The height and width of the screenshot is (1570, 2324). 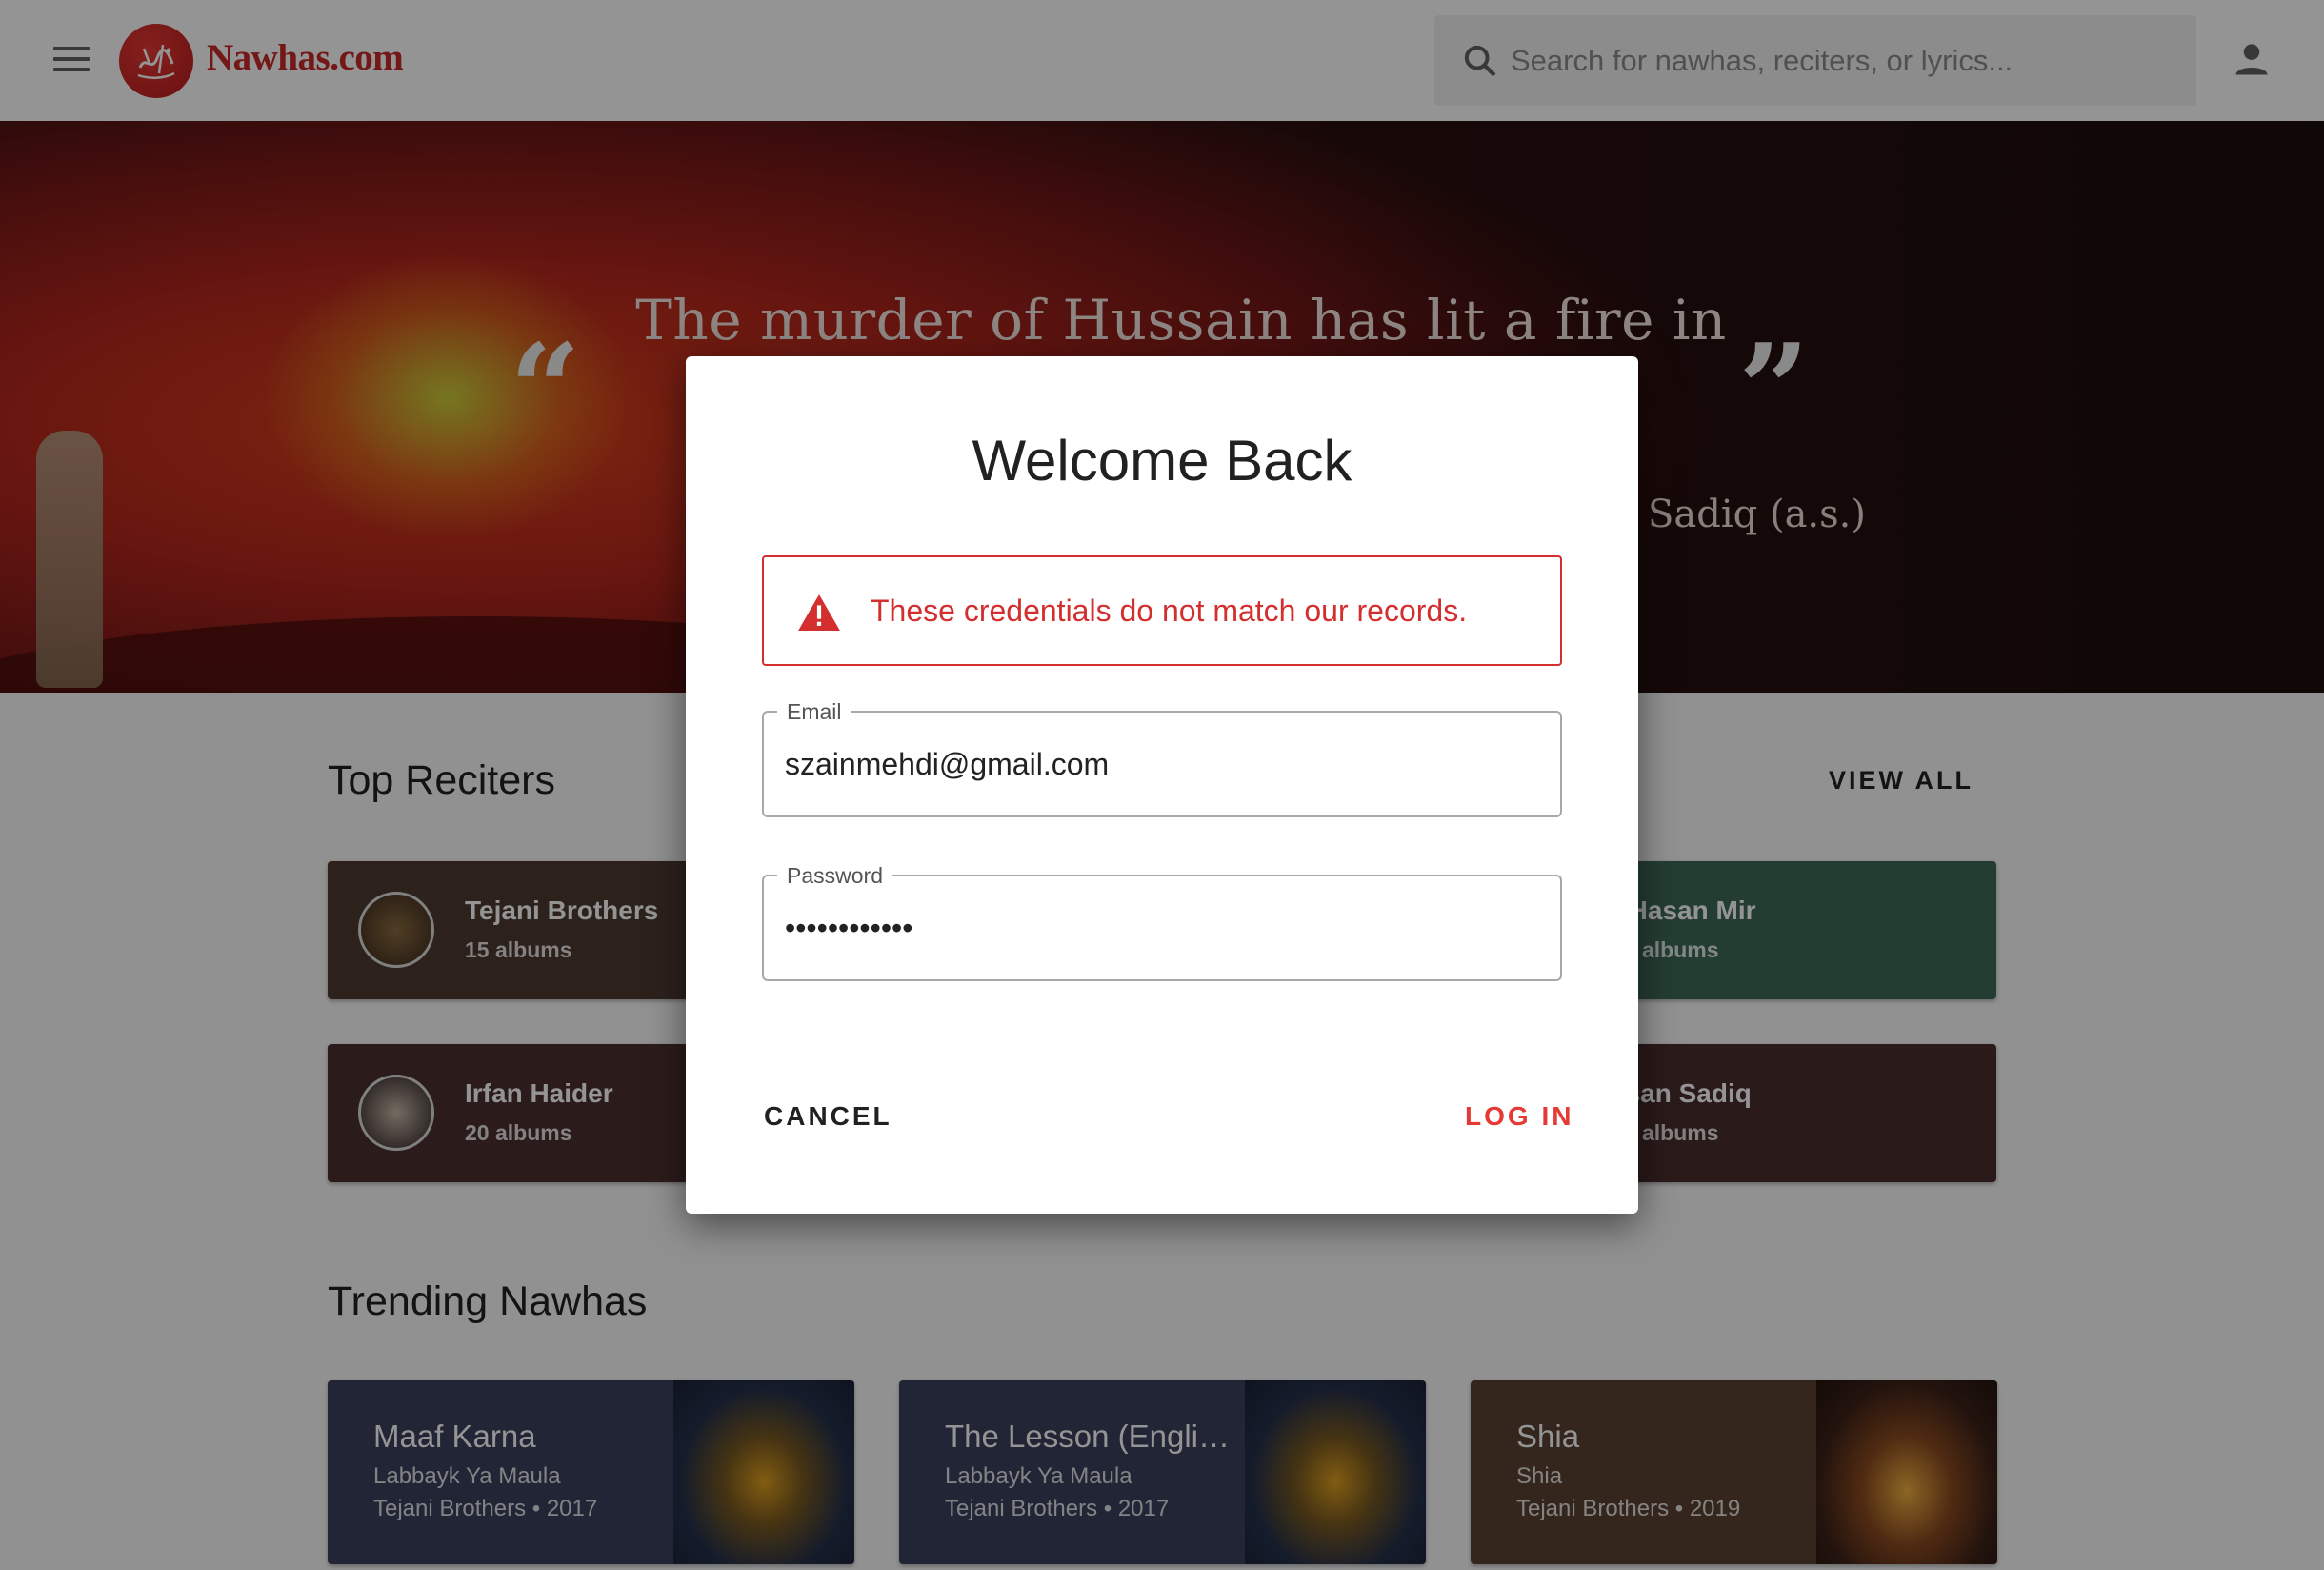 What do you see at coordinates (1162, 461) in the screenshot?
I see `dialog-title: Welcome Back` at bounding box center [1162, 461].